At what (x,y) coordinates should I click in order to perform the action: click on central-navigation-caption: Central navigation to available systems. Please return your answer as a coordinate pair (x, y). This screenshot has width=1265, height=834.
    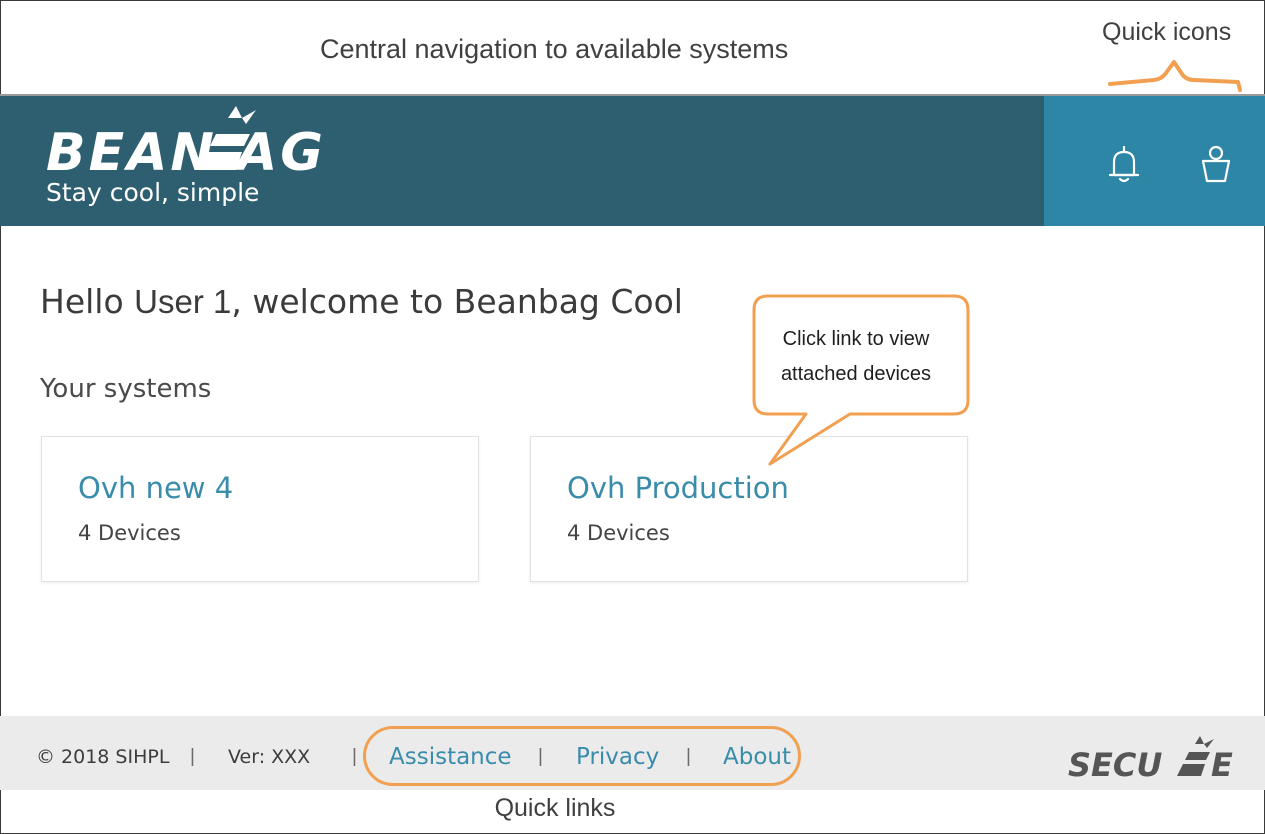
    Looking at the image, I should click on (554, 49).